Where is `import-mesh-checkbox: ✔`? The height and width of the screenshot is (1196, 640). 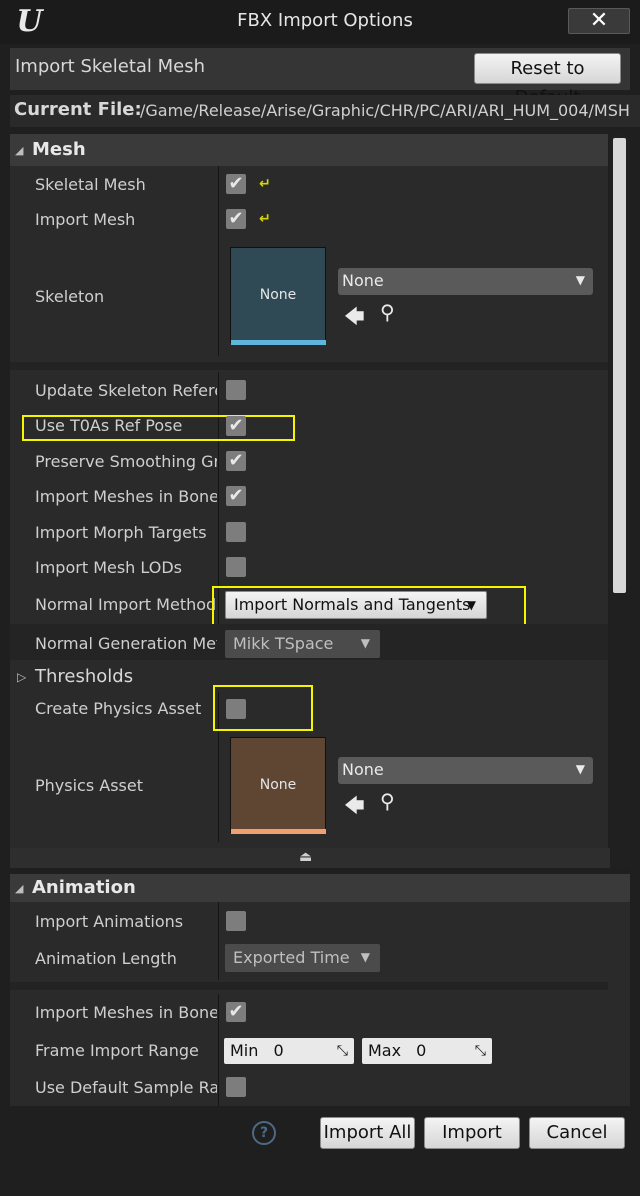 import-mesh-checkbox: ✔ is located at coordinates (236, 219).